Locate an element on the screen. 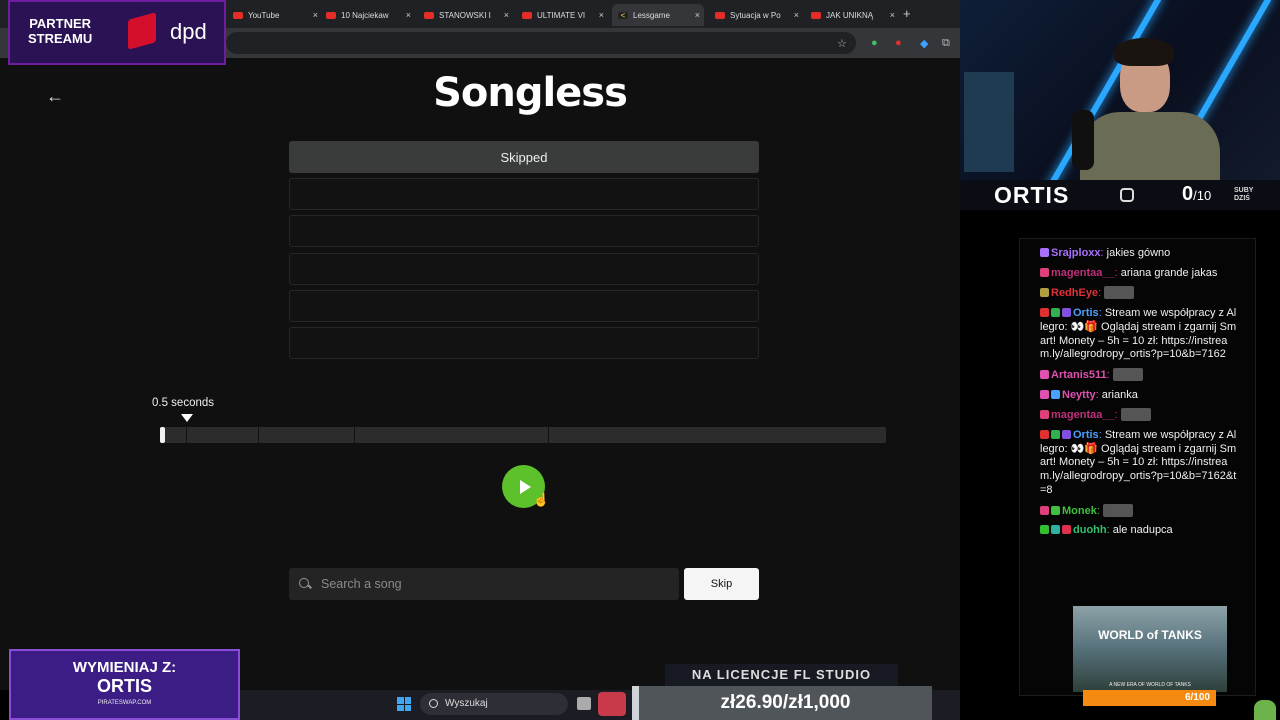  page-logo: Songless is located at coordinates (530, 93).